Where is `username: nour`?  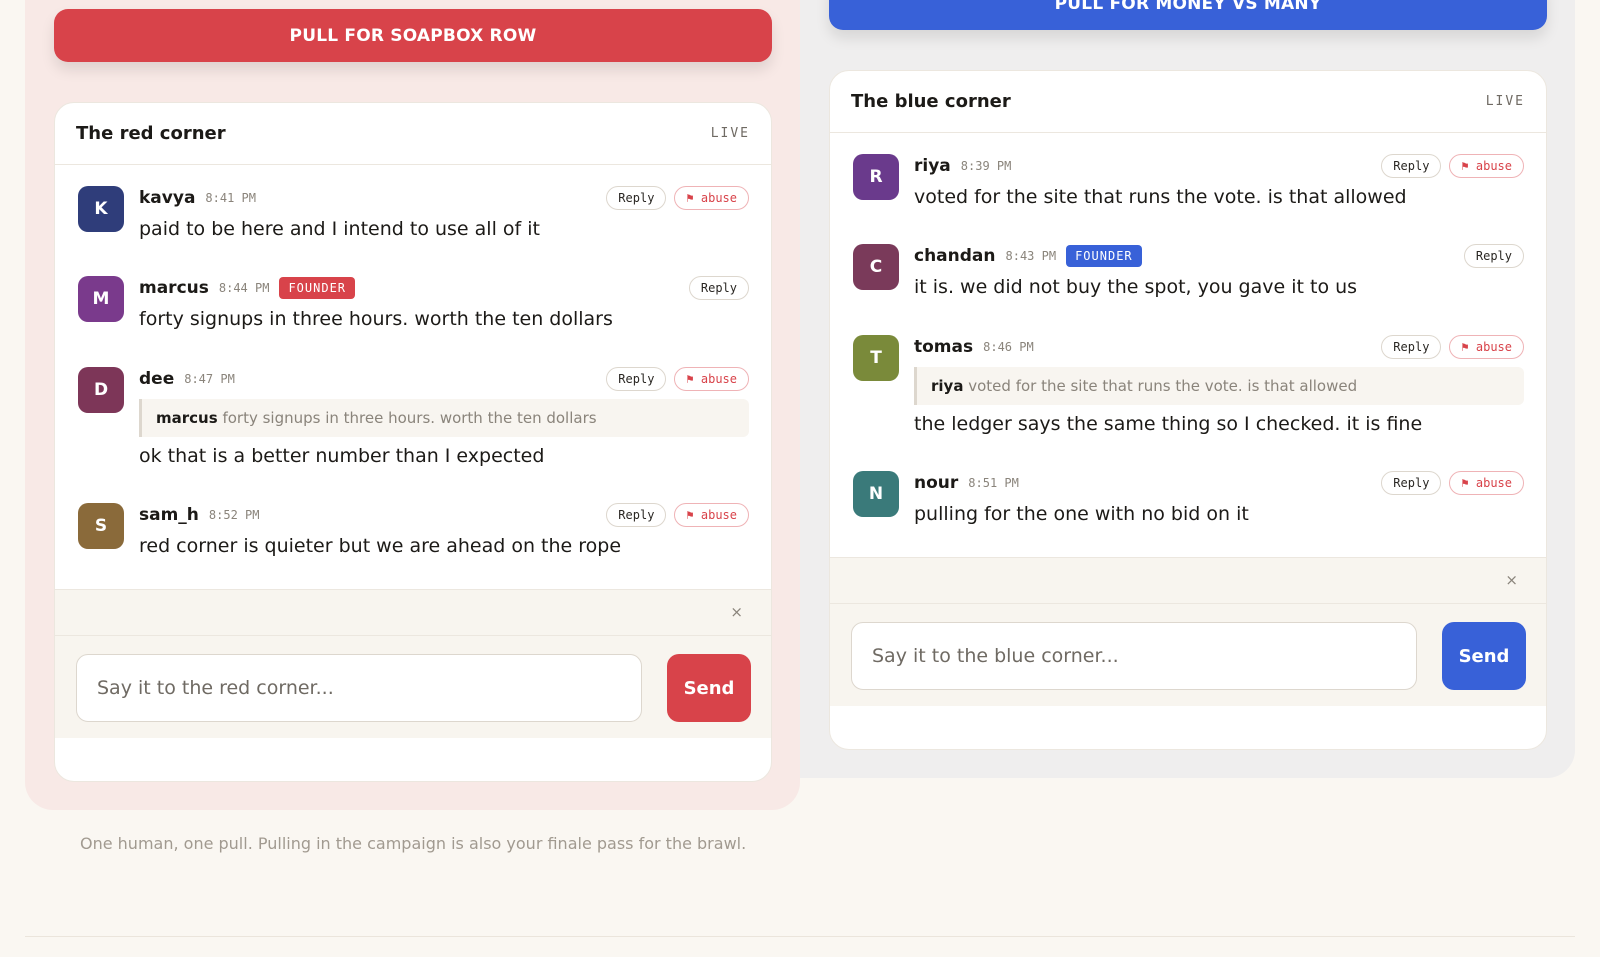
username: nour is located at coordinates (936, 483).